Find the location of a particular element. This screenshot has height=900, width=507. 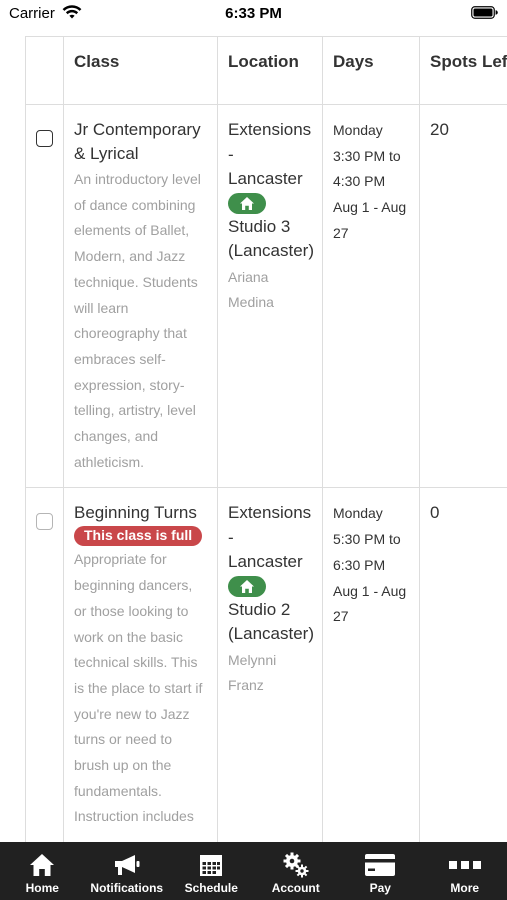

more-dots-icon is located at coordinates (465, 865).